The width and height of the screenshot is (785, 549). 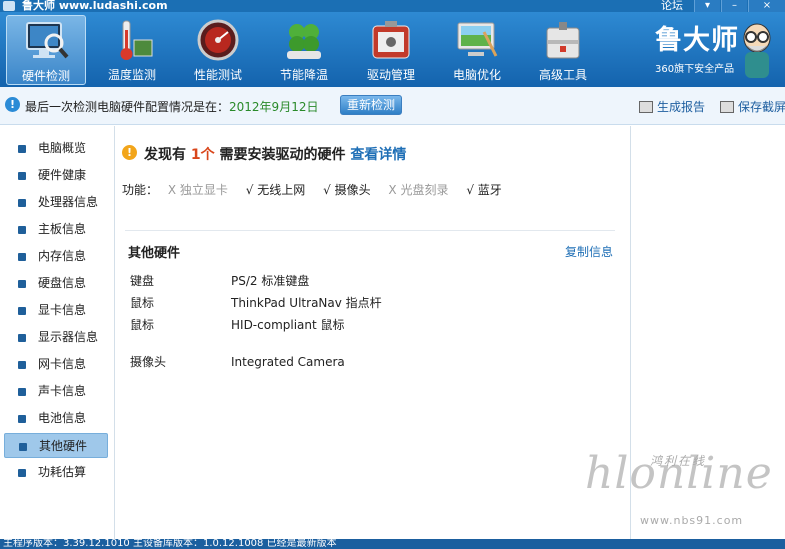 I want to click on recheck-button: 重新检测, so click(x=371, y=105).